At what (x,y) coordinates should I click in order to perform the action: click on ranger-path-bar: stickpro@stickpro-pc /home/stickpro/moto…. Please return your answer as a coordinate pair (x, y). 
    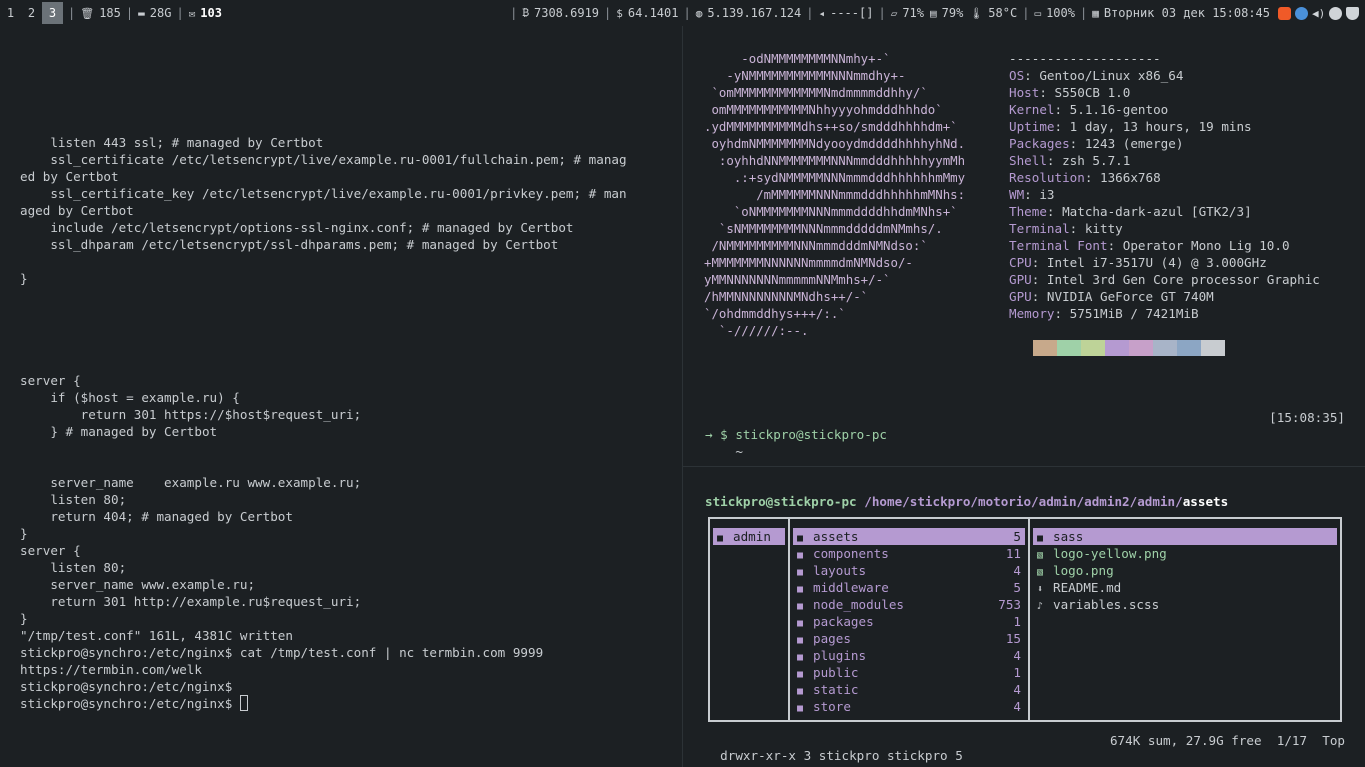
    Looking at the image, I should click on (966, 501).